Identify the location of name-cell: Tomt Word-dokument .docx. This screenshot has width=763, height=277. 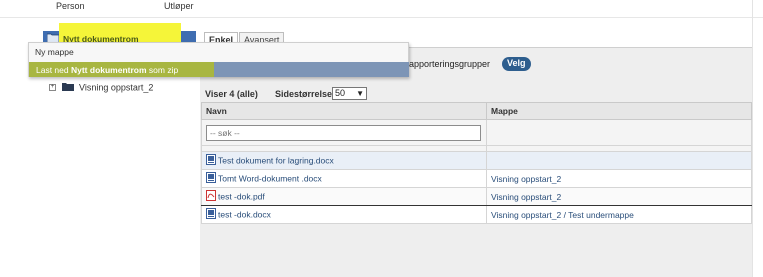
(344, 178).